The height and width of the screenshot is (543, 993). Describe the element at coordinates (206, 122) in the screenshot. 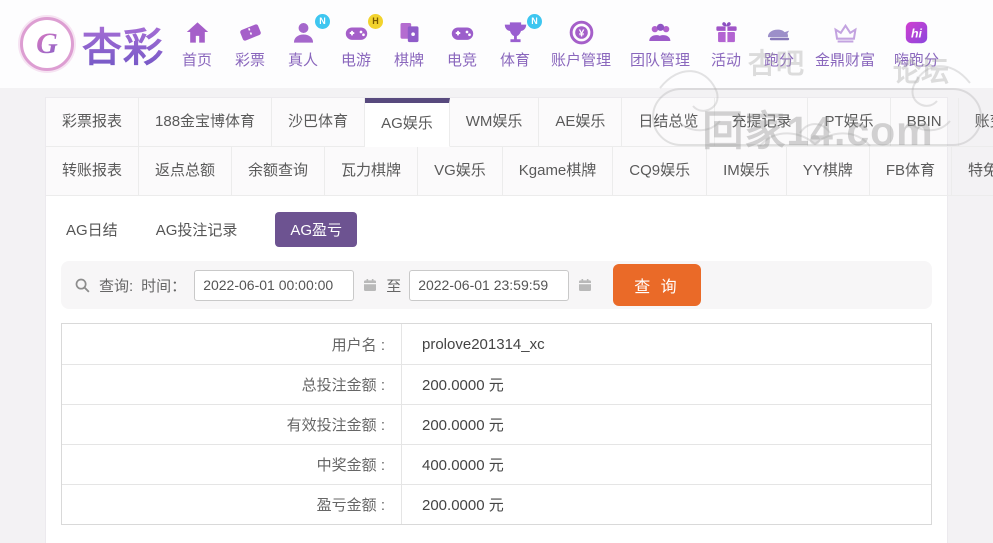

I see `tab-188-sports: 188金宝博体育` at that location.